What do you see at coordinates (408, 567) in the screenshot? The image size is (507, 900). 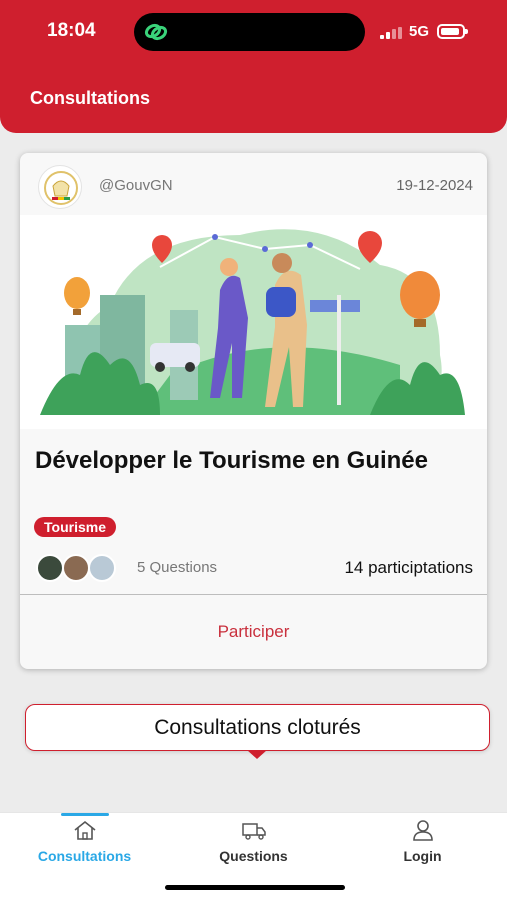 I see `participations-count: 14 participtations` at bounding box center [408, 567].